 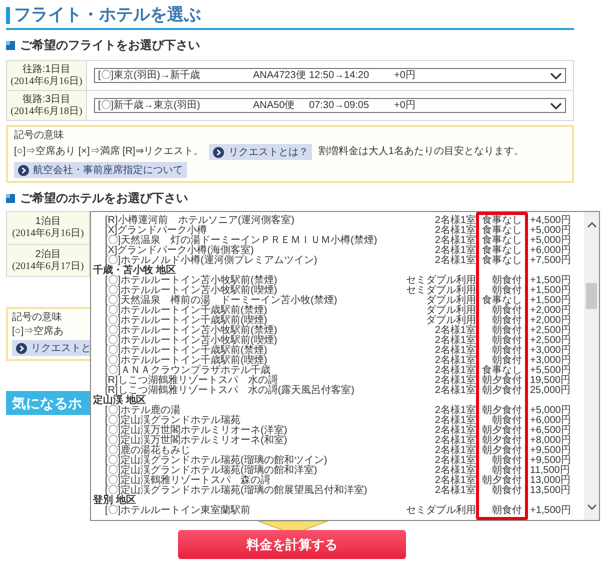 I want to click on hotel-option: [R]小樽運河前 ホテルソニア(運河側客室) 2名様1室 食事なし +4,500円, so click(x=337, y=221).